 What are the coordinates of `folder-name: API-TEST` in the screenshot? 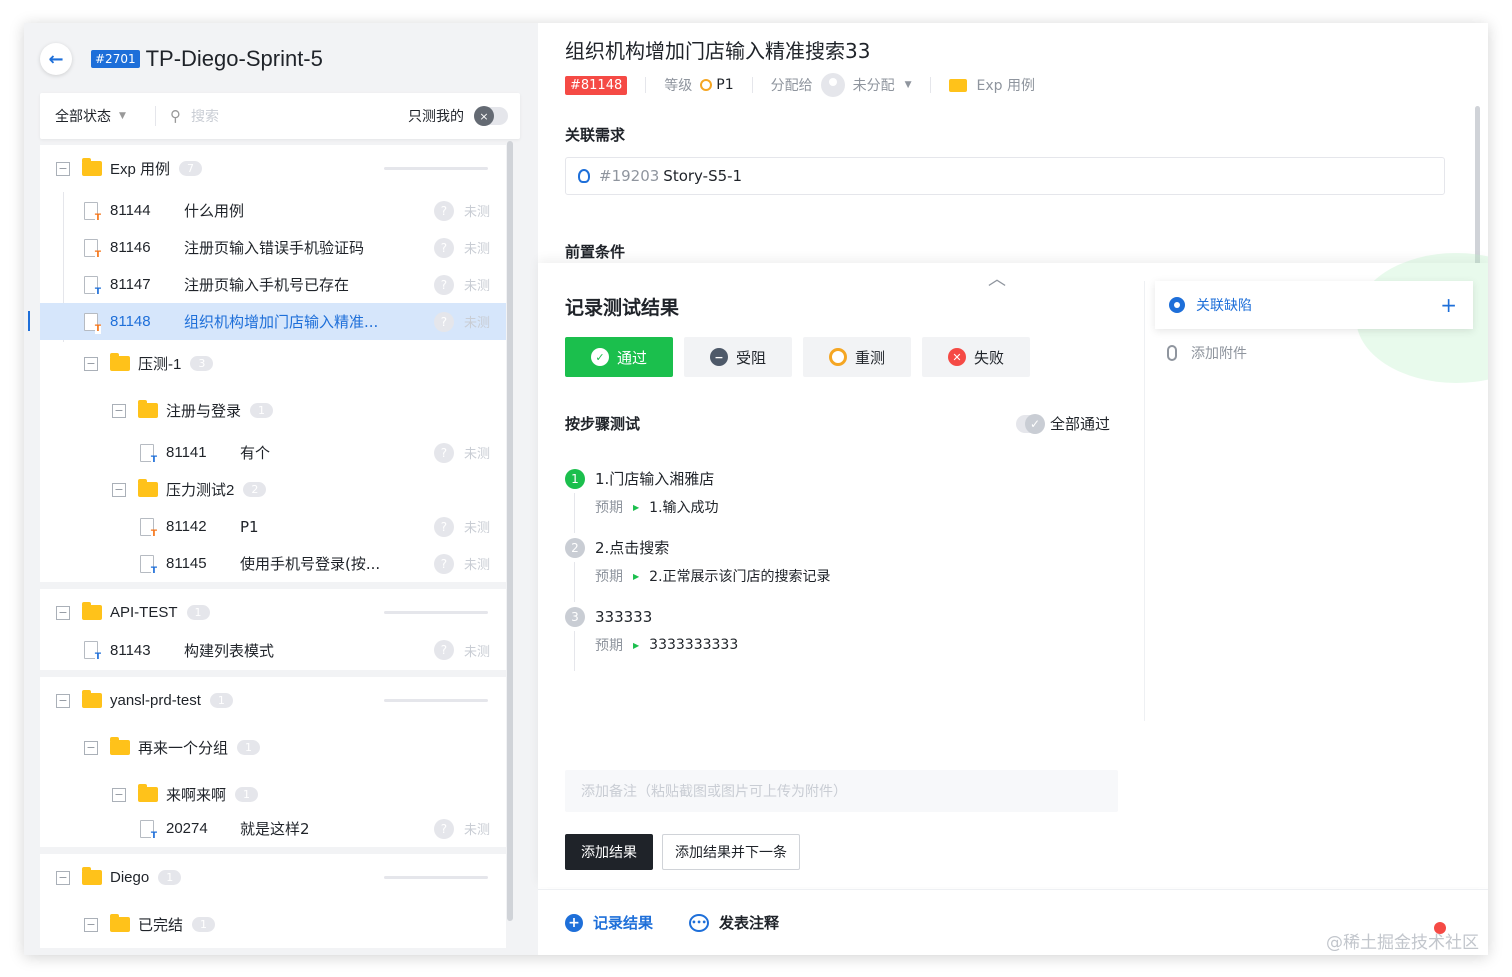 It's located at (144, 612).